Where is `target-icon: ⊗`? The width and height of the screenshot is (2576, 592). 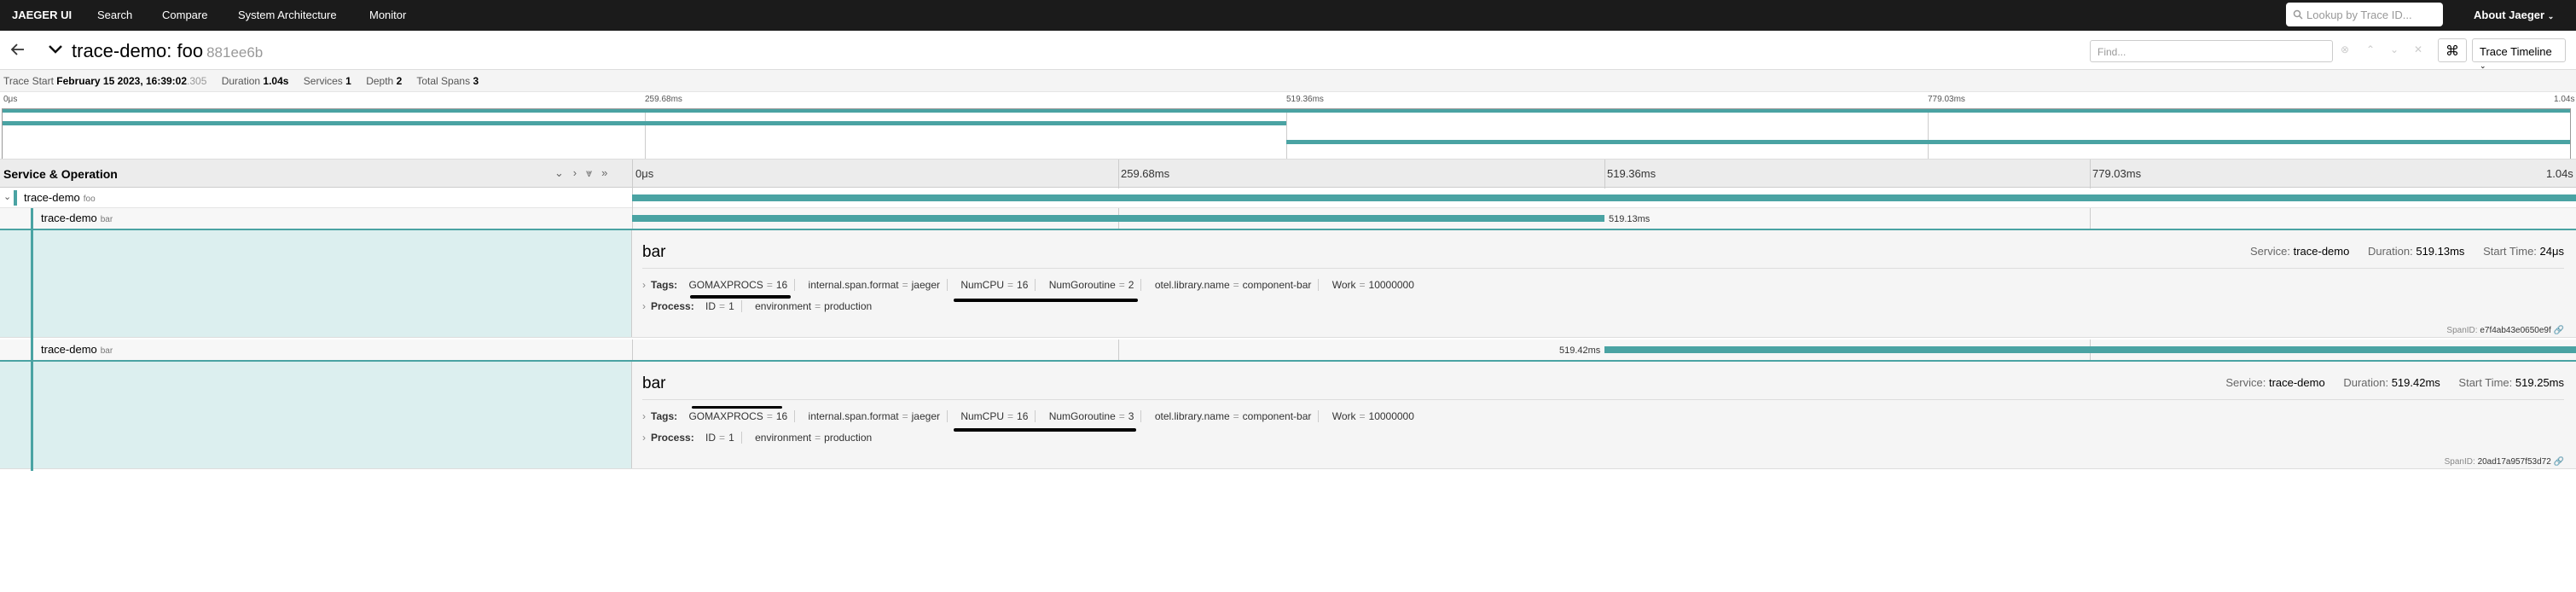
target-icon: ⊗ is located at coordinates (2345, 49).